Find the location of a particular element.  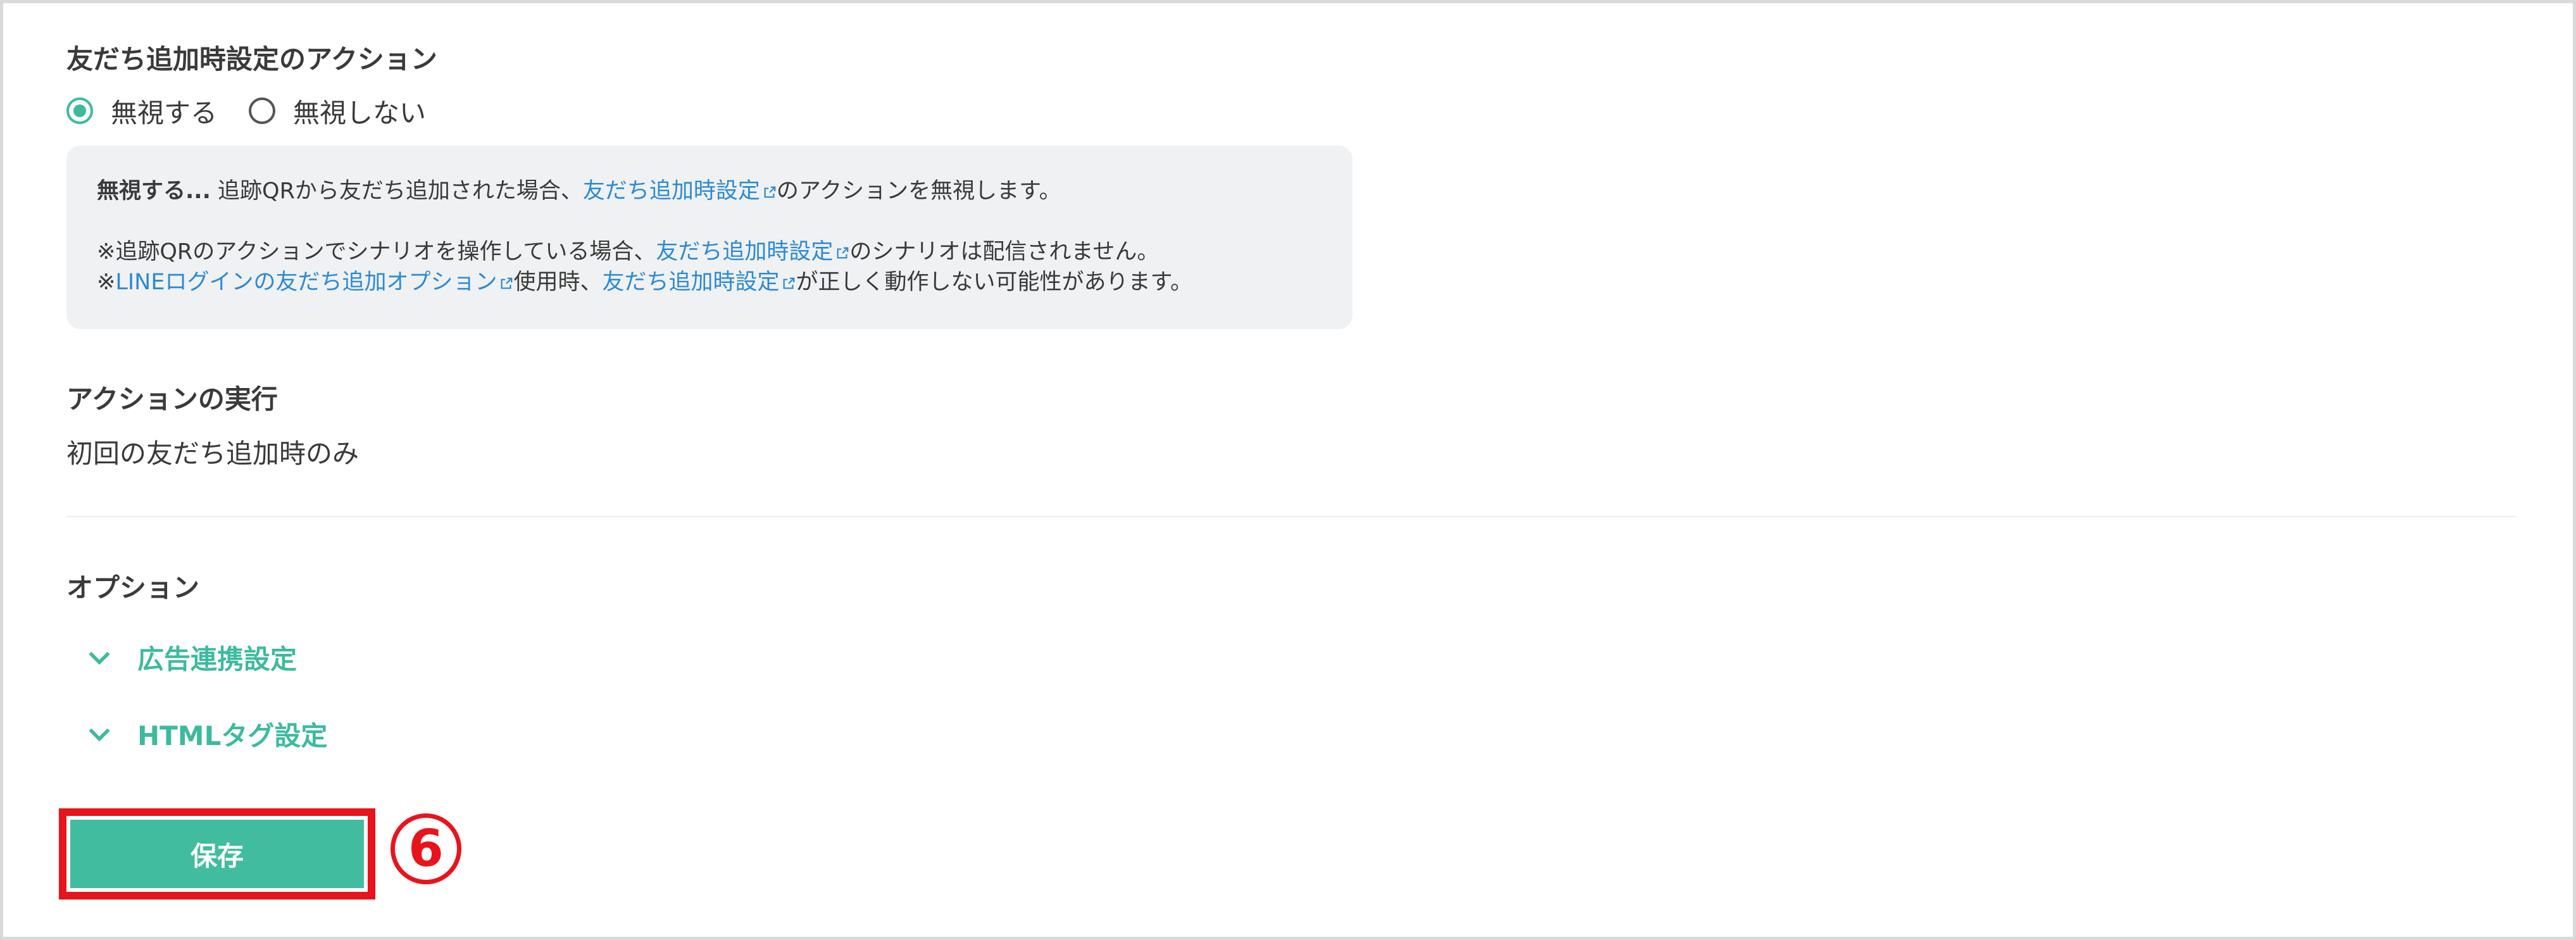

save-button: 保存 is located at coordinates (217, 854).